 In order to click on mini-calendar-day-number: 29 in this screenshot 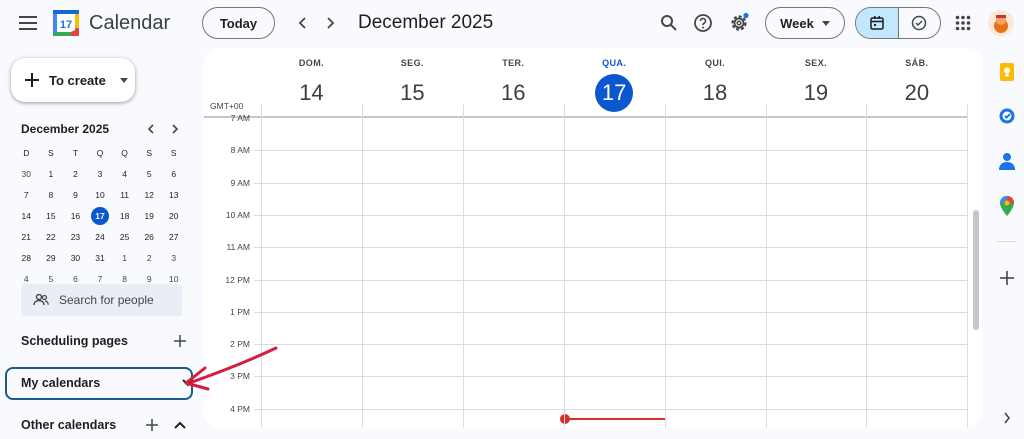, I will do `click(51, 257)`.